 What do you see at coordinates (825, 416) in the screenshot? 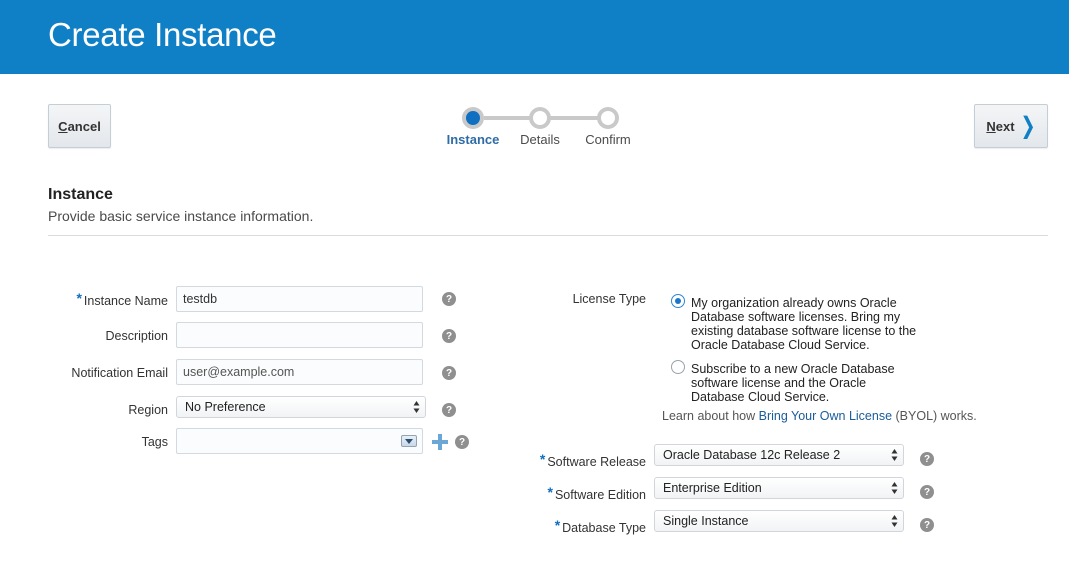
I see `byol-link: Bring Your Own License` at bounding box center [825, 416].